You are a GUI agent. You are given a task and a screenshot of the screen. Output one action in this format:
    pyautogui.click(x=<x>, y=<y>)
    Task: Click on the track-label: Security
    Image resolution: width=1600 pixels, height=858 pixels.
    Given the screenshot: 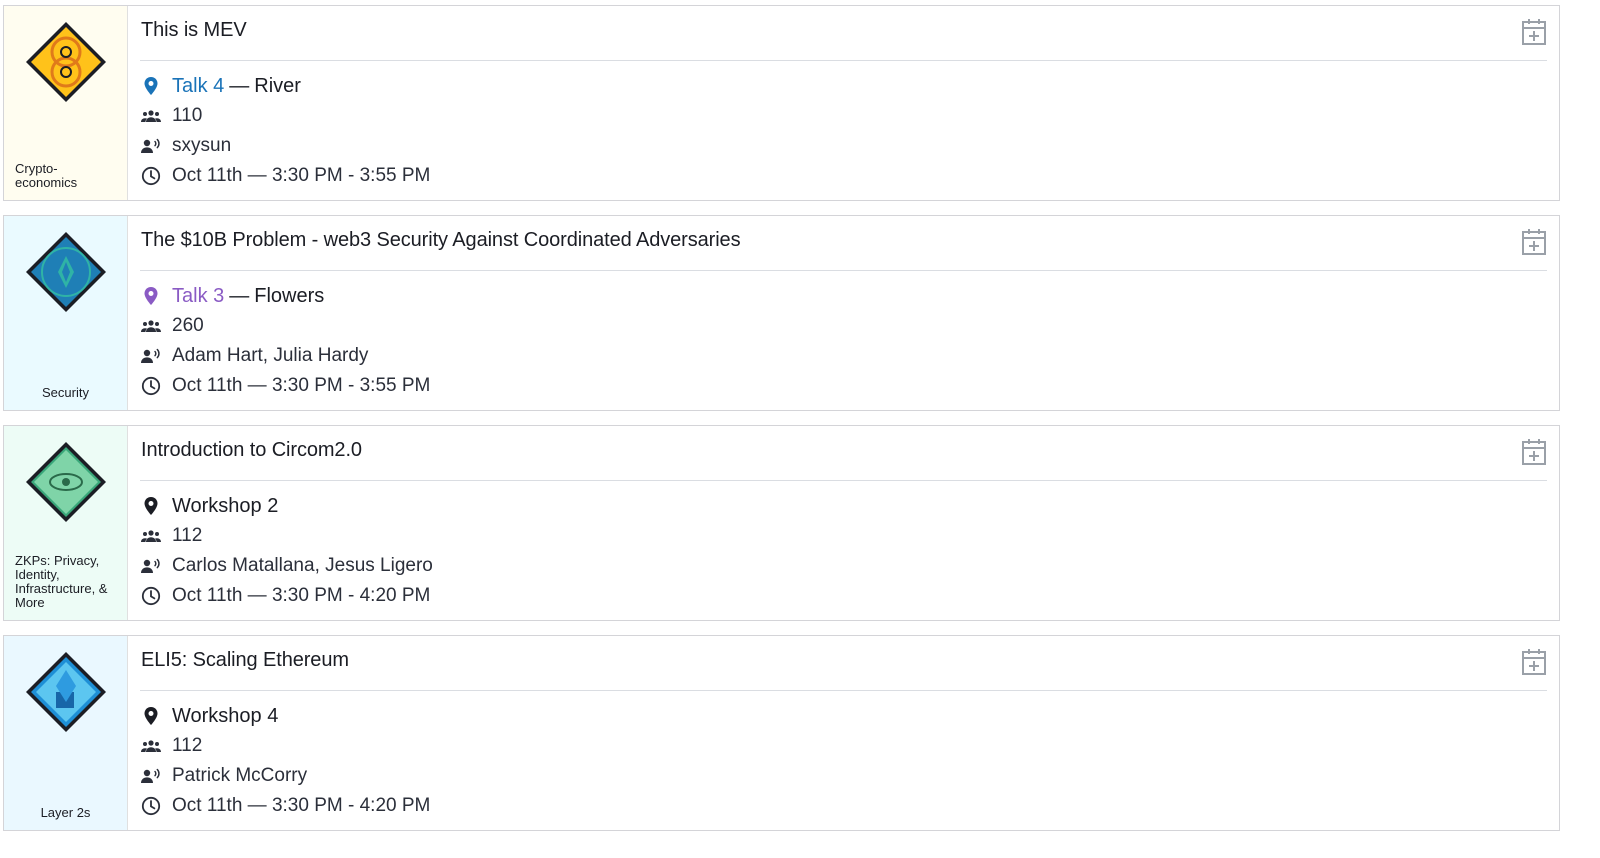 What is the action you would take?
    pyautogui.click(x=65, y=392)
    